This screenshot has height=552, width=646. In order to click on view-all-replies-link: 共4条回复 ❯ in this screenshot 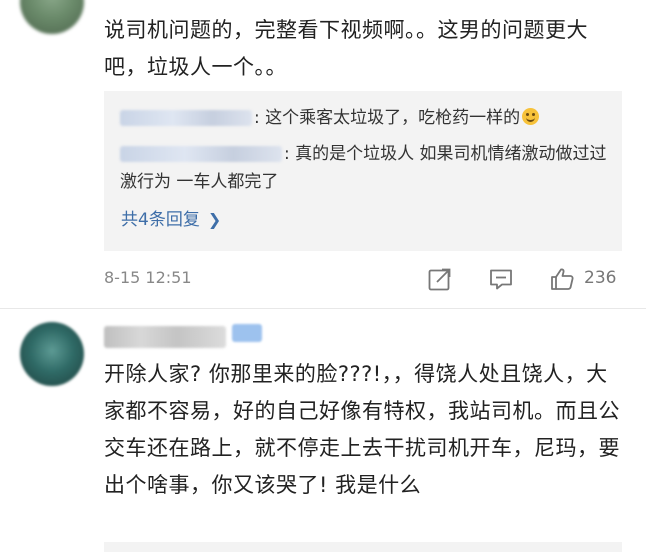, I will do `click(171, 220)`.